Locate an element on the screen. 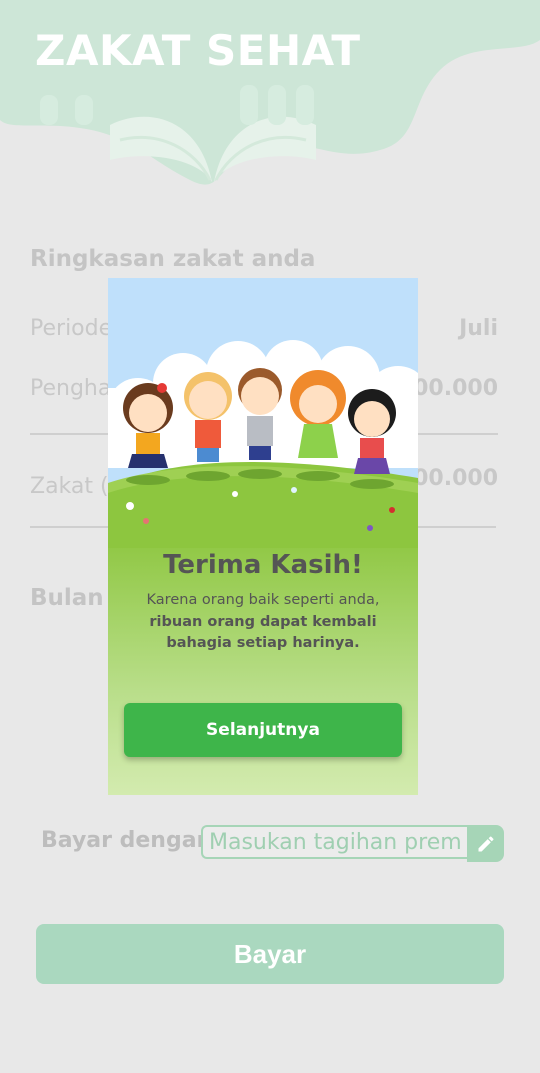 This screenshot has width=540, height=1073. modal-title: Terima Kasih! is located at coordinates (263, 565).